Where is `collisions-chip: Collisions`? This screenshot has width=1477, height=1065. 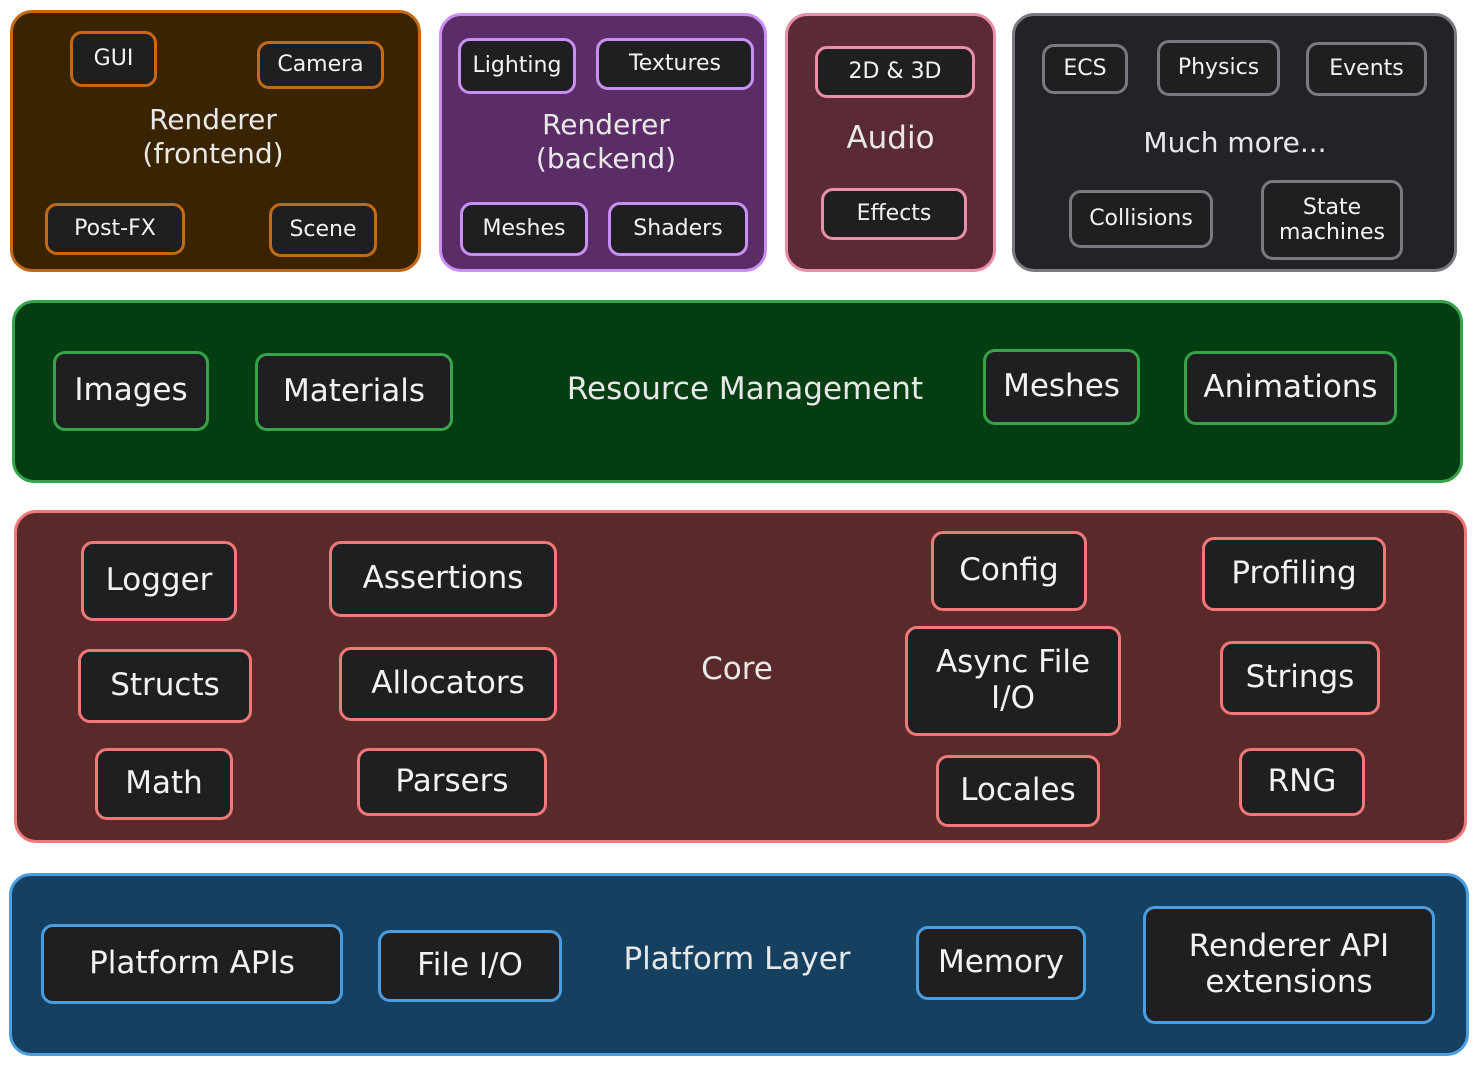
collisions-chip: Collisions is located at coordinates (1141, 219).